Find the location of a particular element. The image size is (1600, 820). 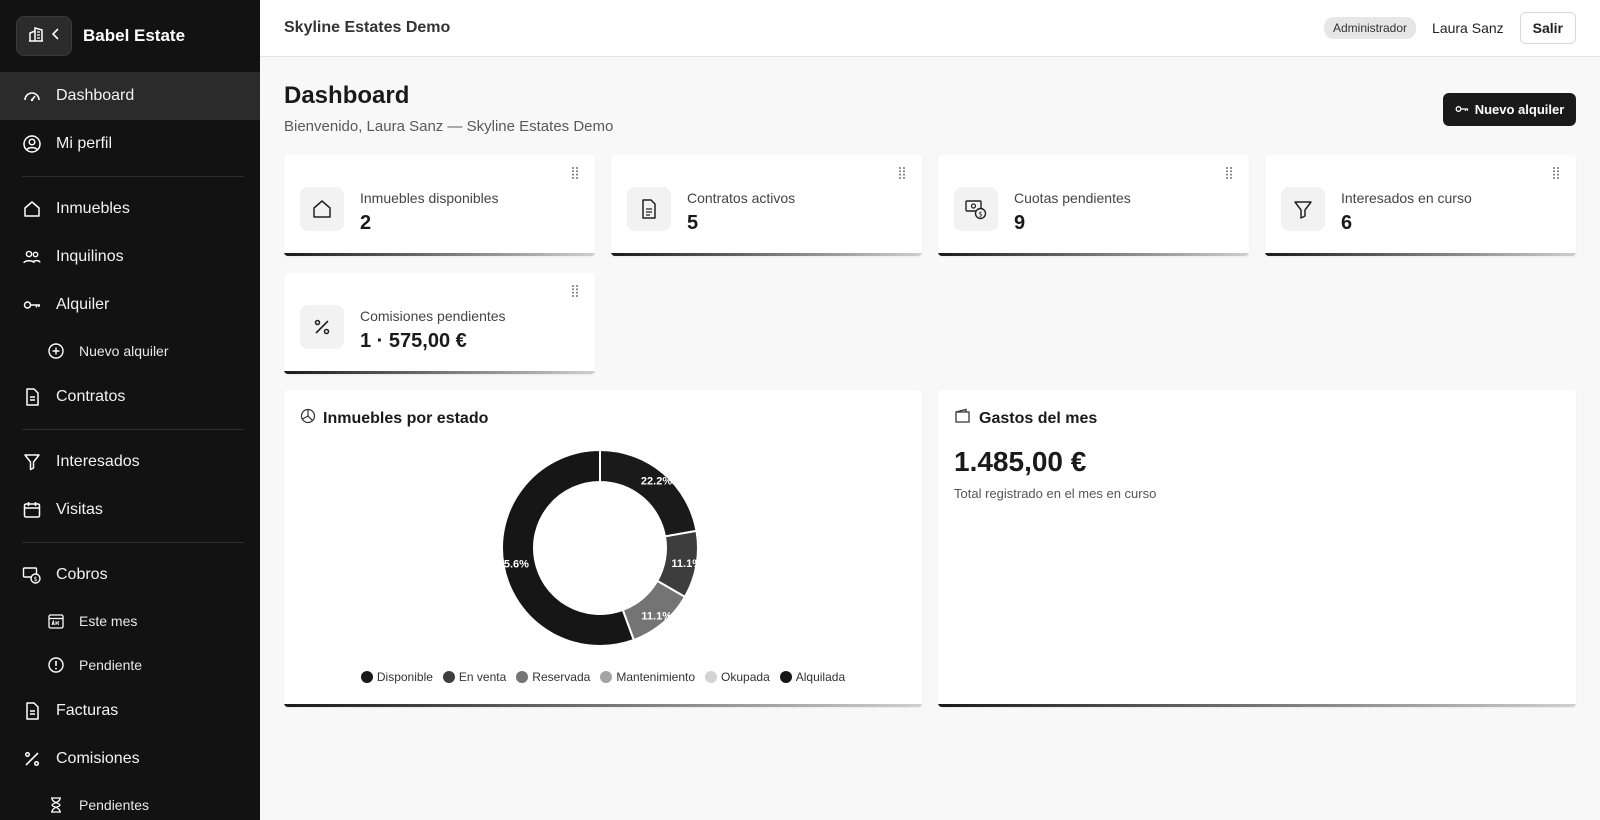

stat-card-available-properties: Inmuebles disponibles 2 is located at coordinates (439, 205).